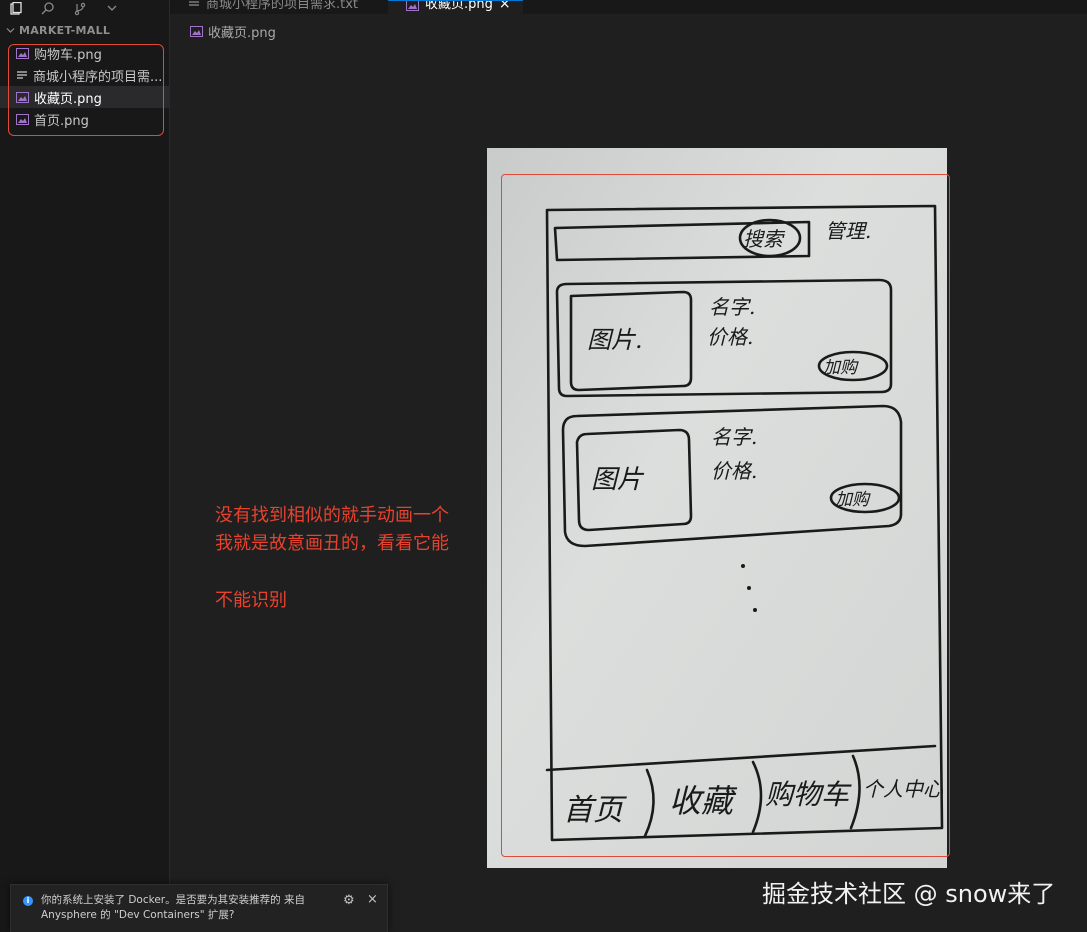  I want to click on sketch-nav-profile: 个人中心, so click(903, 789).